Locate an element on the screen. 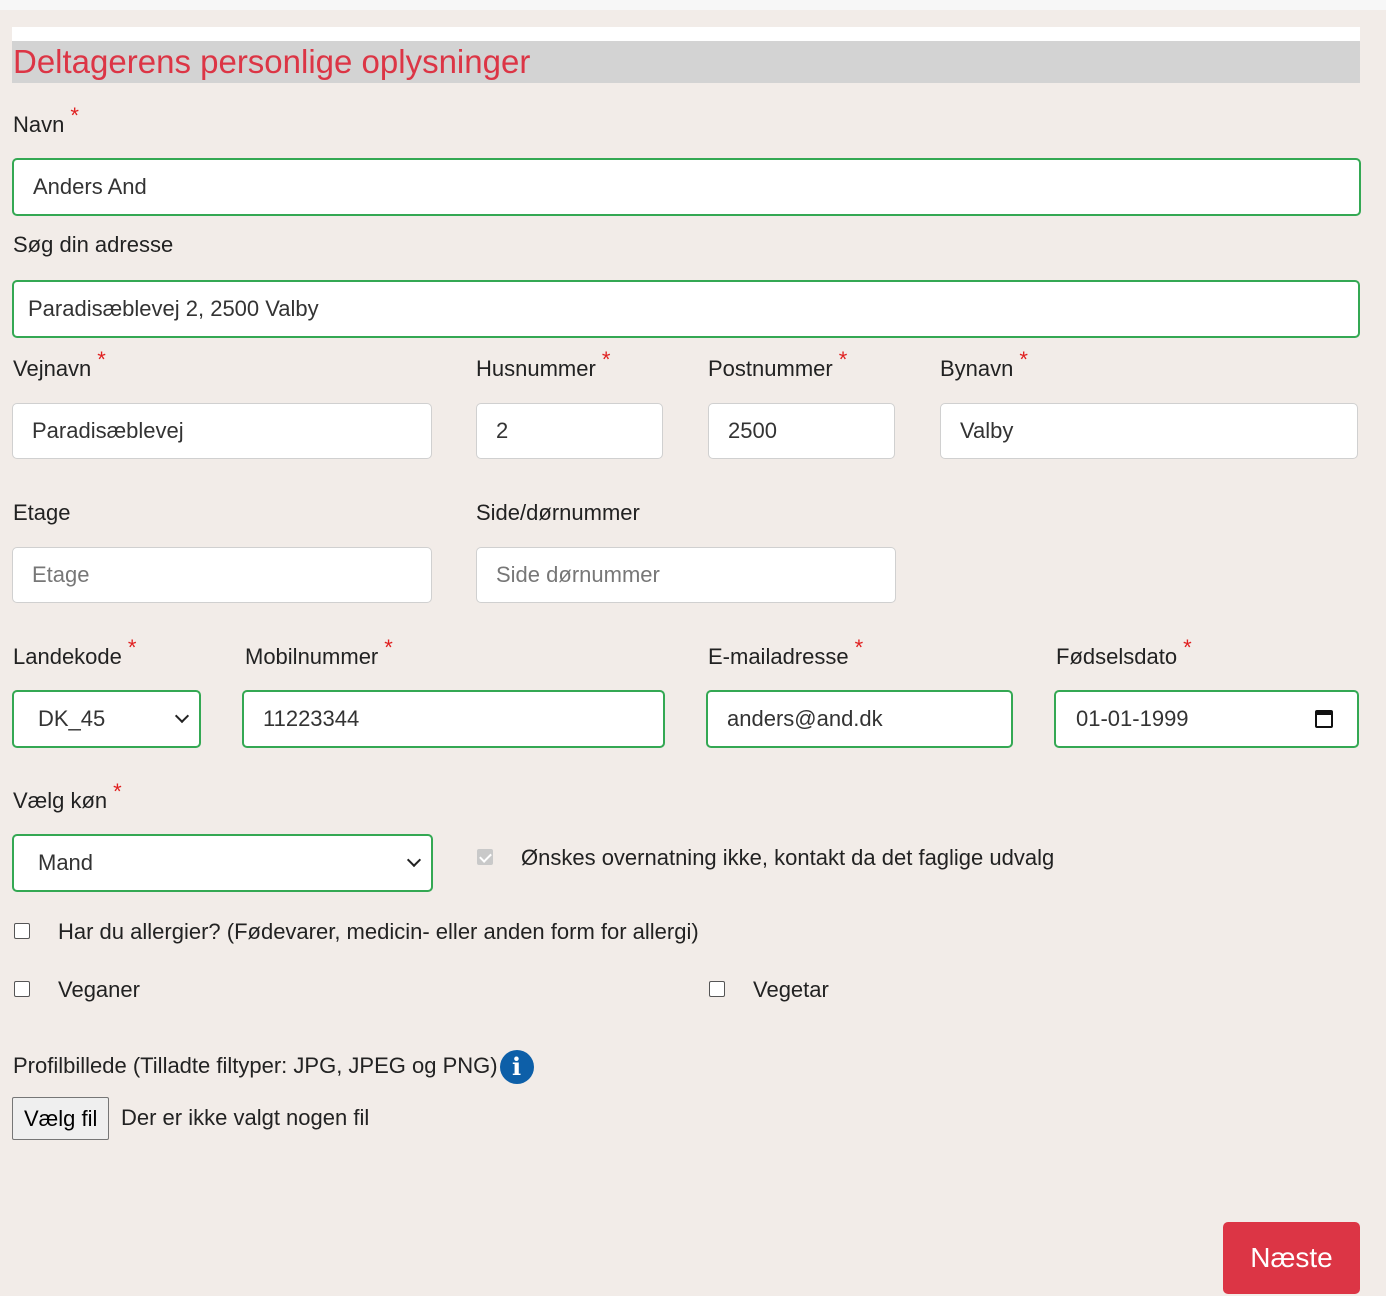  landekode-label: Landekode * is located at coordinates (75, 652).